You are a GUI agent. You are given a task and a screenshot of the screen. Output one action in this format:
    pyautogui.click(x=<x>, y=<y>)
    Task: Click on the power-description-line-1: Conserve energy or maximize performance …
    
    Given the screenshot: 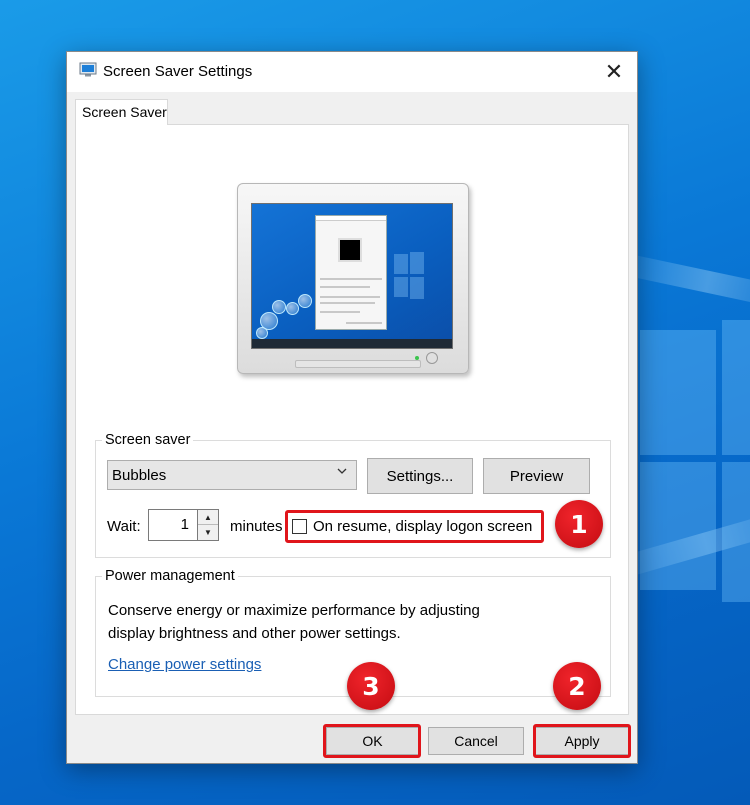 What is the action you would take?
    pyautogui.click(x=294, y=610)
    